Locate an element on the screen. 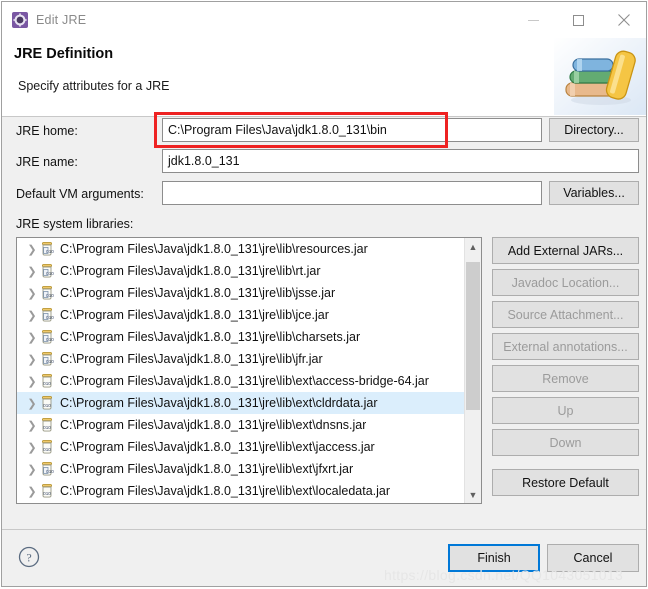  minimize-icon is located at coordinates (533, 20).